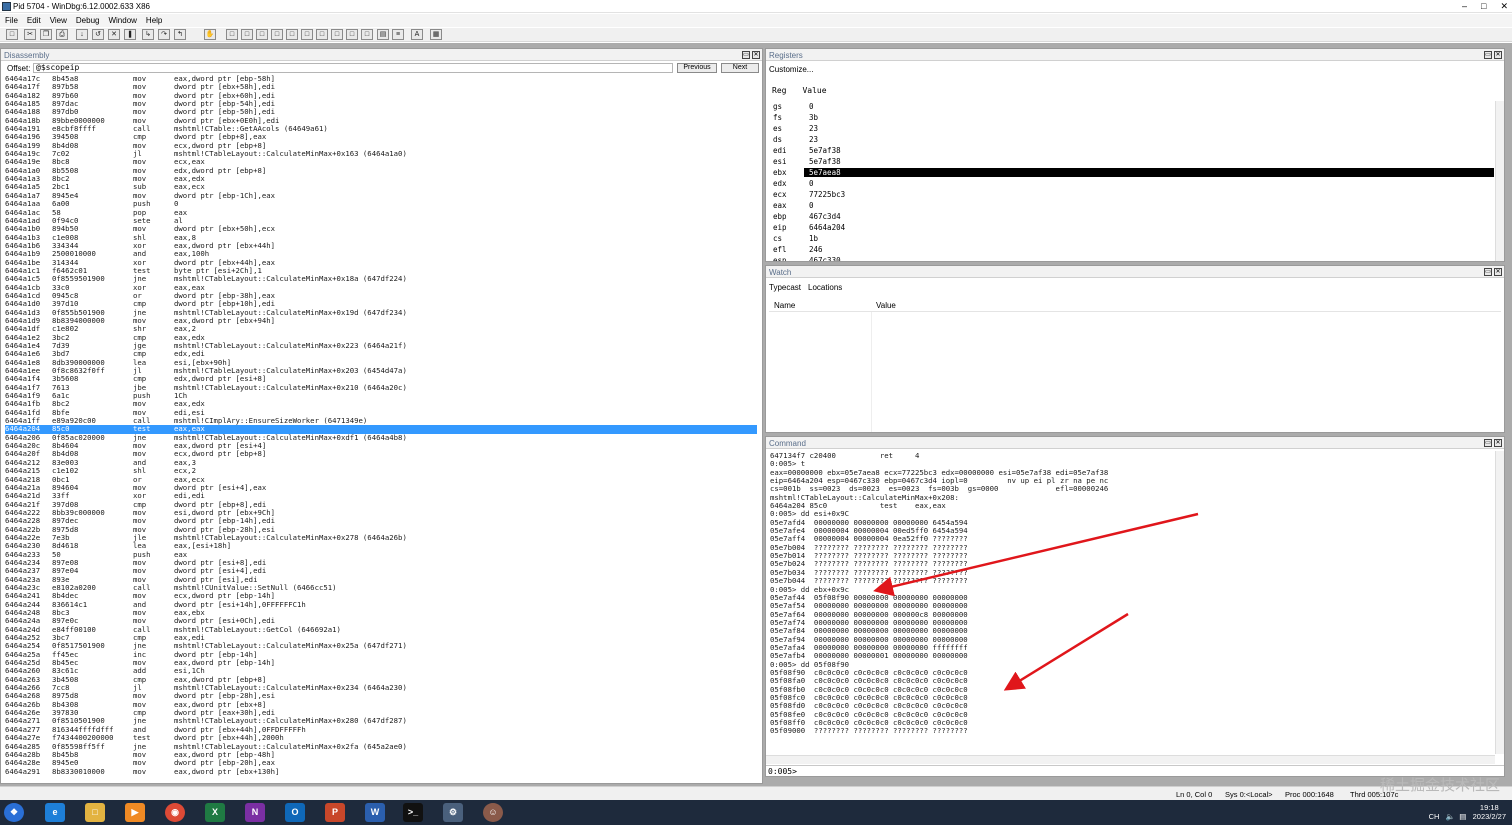 The width and height of the screenshot is (1512, 825). What do you see at coordinates (335, 812) in the screenshot?
I see `powerpoint-icon: P` at bounding box center [335, 812].